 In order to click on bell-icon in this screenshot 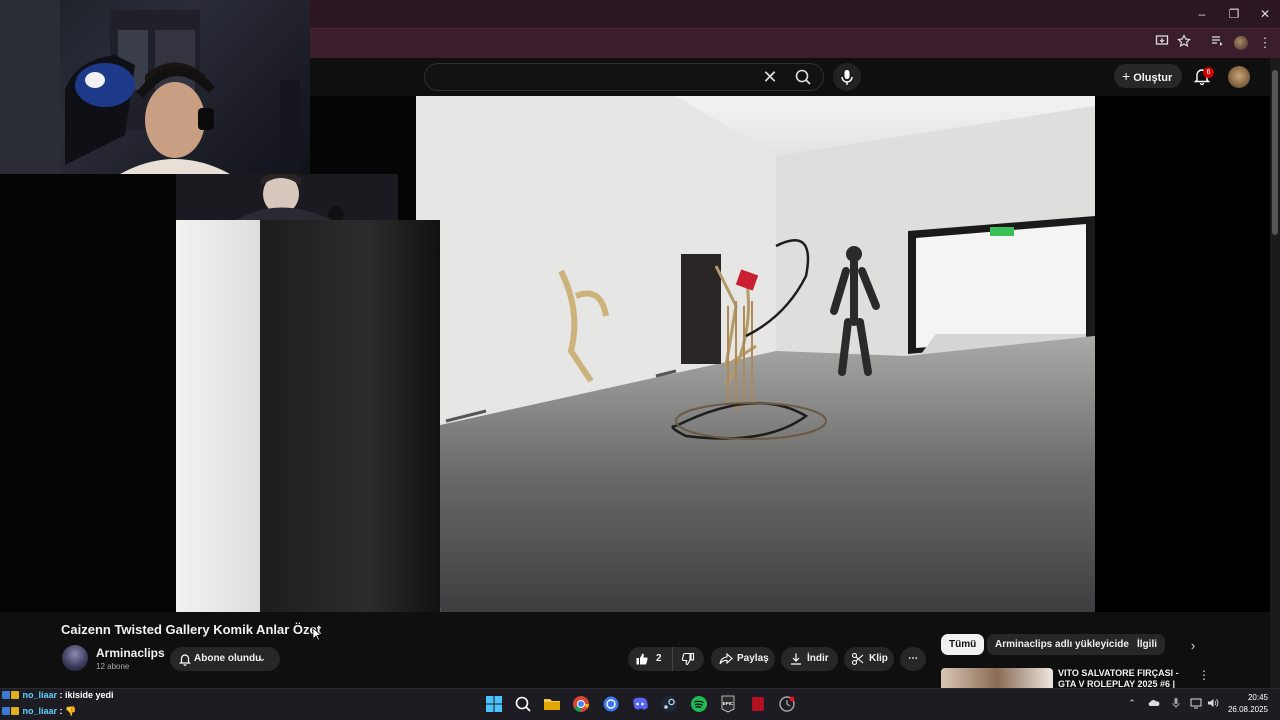, I will do `click(185, 660)`.